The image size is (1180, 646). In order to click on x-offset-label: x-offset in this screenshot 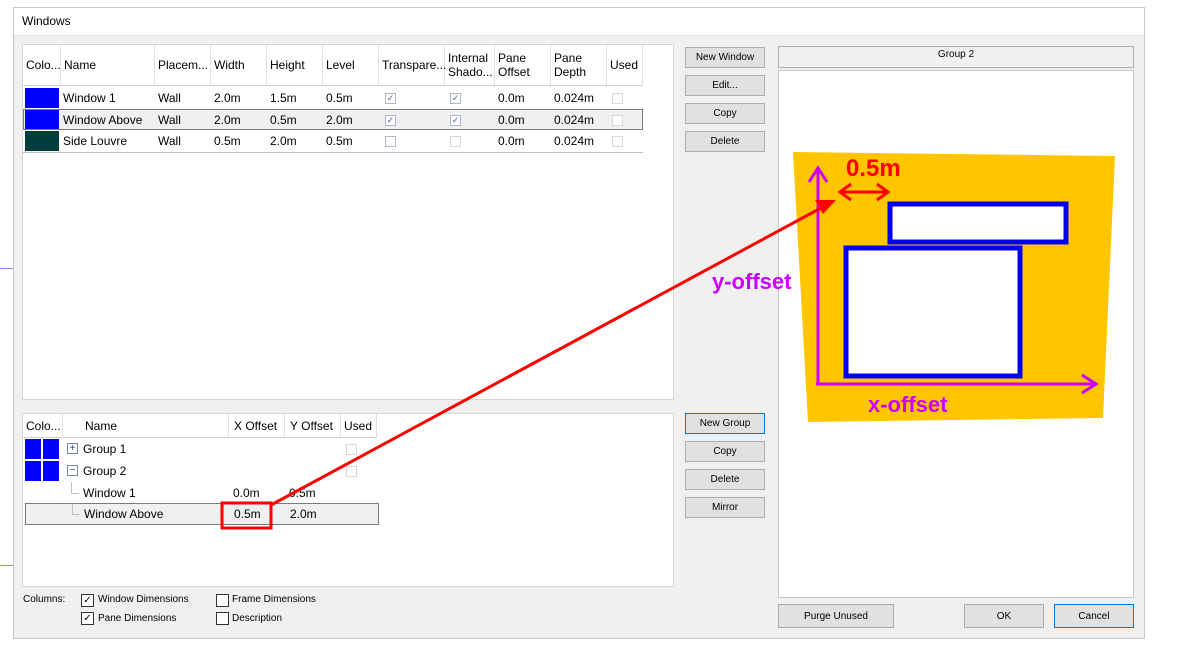, I will do `click(908, 404)`.